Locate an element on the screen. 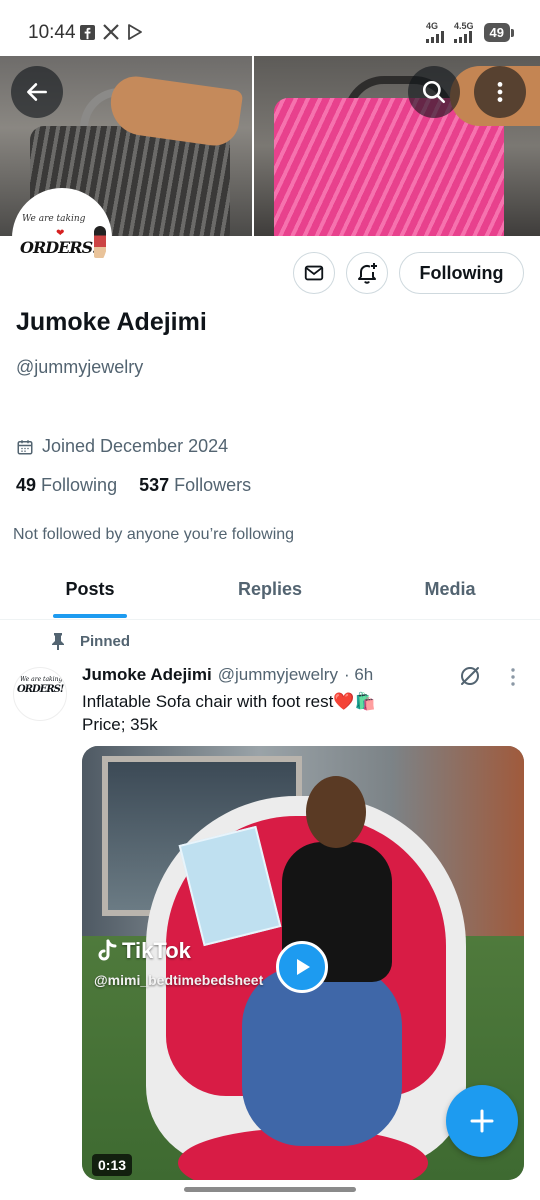  tiktok-icon is located at coordinates (107, 950).